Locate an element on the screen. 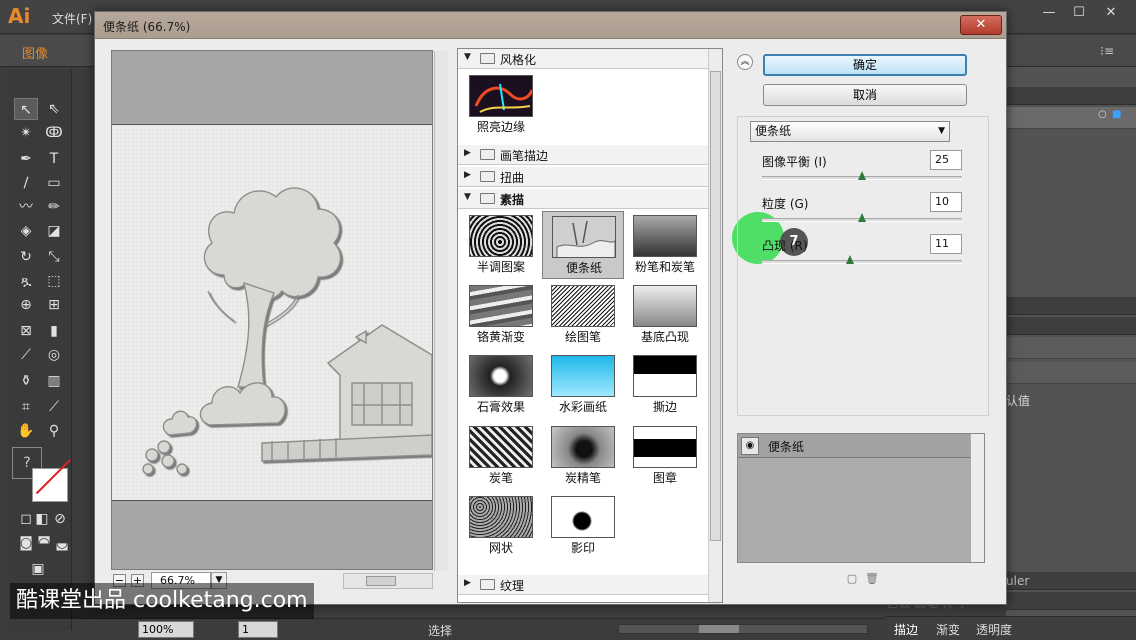 This screenshot has height=640, width=1136. category-texture: ▶ 纹理 is located at coordinates (583, 585).